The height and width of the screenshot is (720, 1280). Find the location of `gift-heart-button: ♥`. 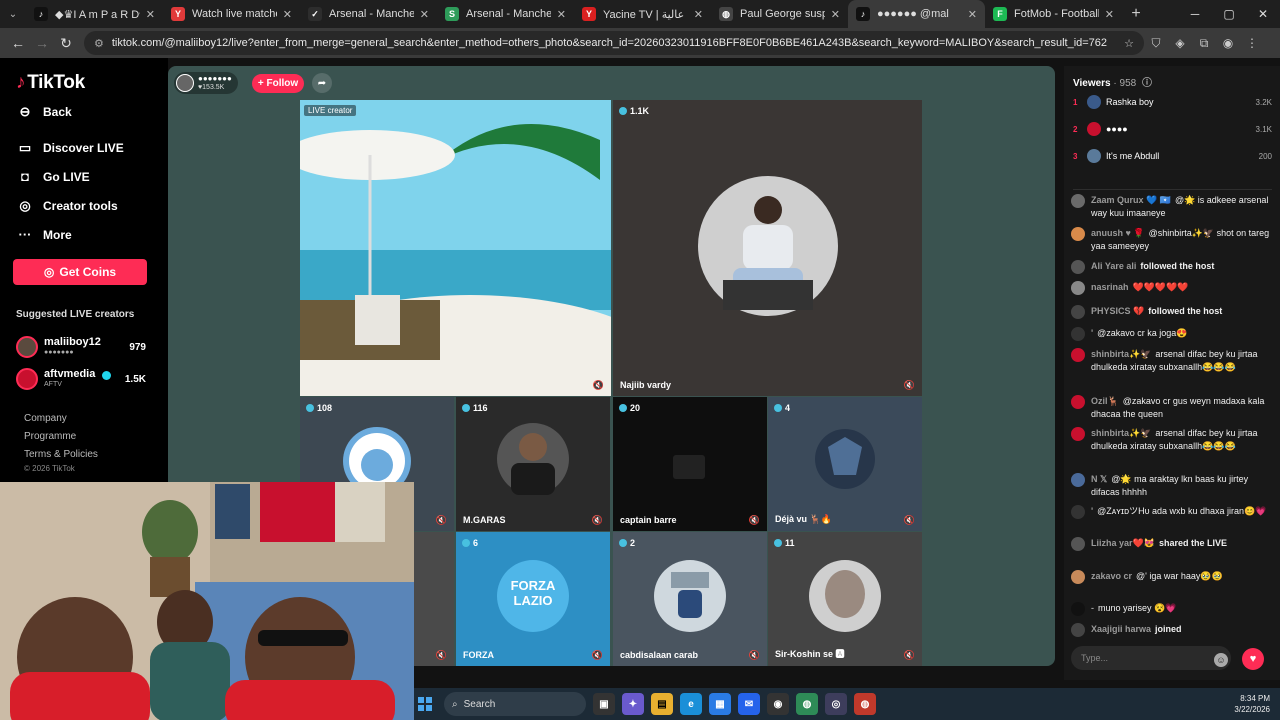

gift-heart-button: ♥ is located at coordinates (1253, 659).